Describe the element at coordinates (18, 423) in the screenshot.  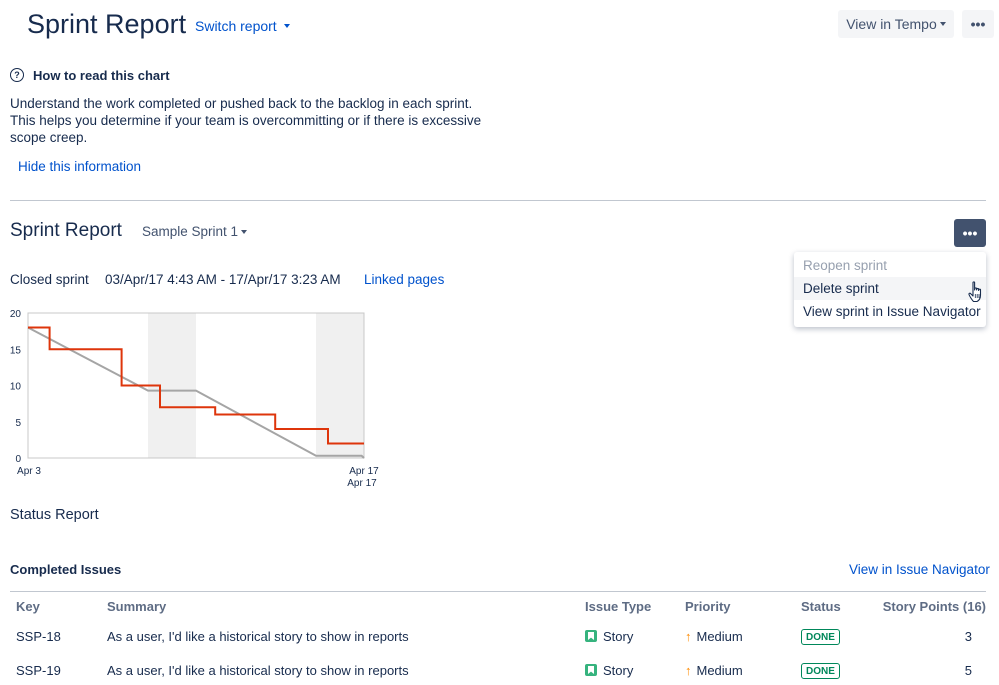
I see `y-tick-label: 5` at that location.